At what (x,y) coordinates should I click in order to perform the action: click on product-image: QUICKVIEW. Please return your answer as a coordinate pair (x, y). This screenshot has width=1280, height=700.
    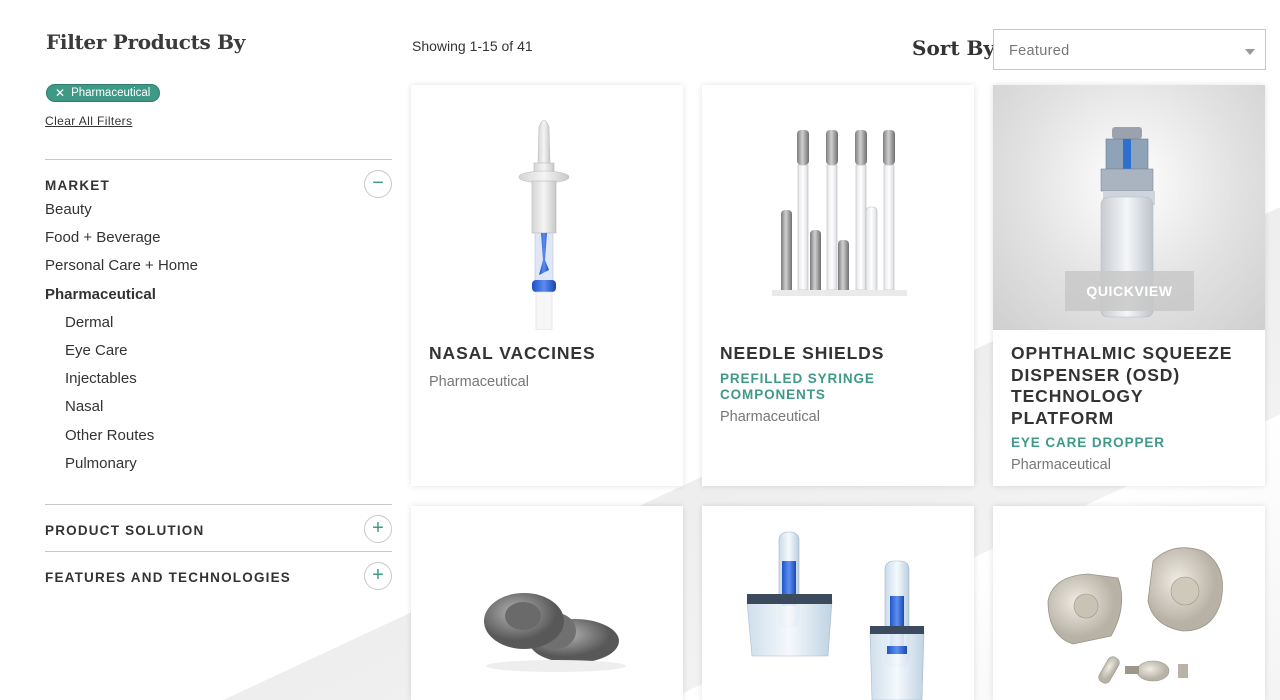
    Looking at the image, I should click on (1129, 207).